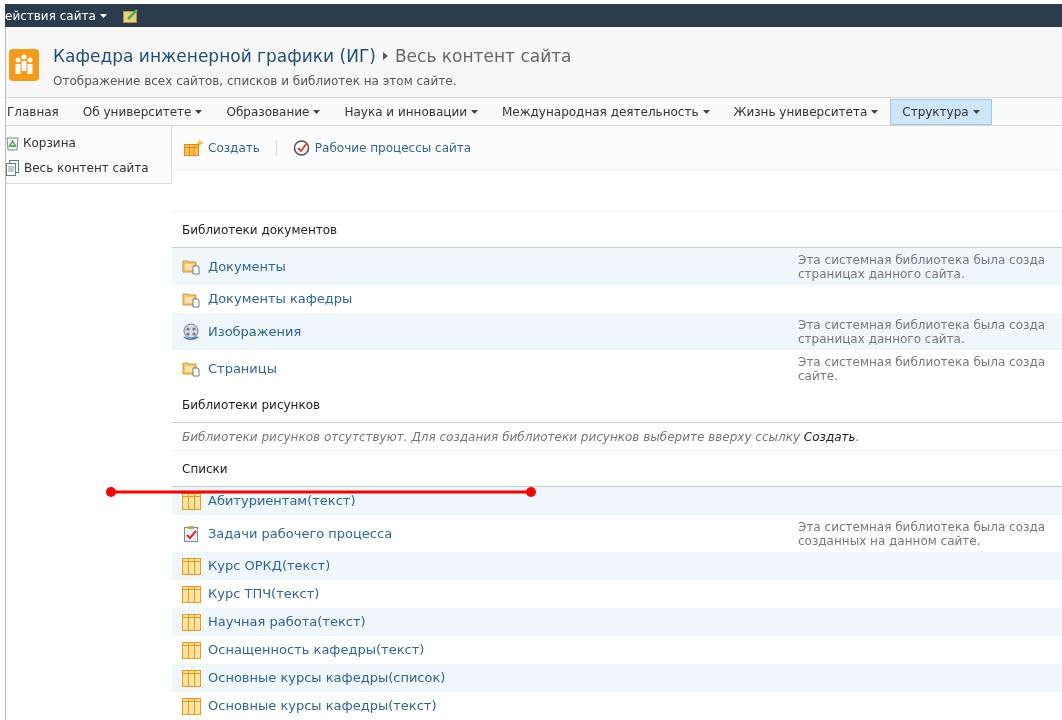 The height and width of the screenshot is (720, 1062). Describe the element at coordinates (521, 437) in the screenshot. I see `empty-message: Библиотеки рисунков отсутствуют. Для создания библиотеки рисунков выберите вверху ссылку Создать.` at that location.